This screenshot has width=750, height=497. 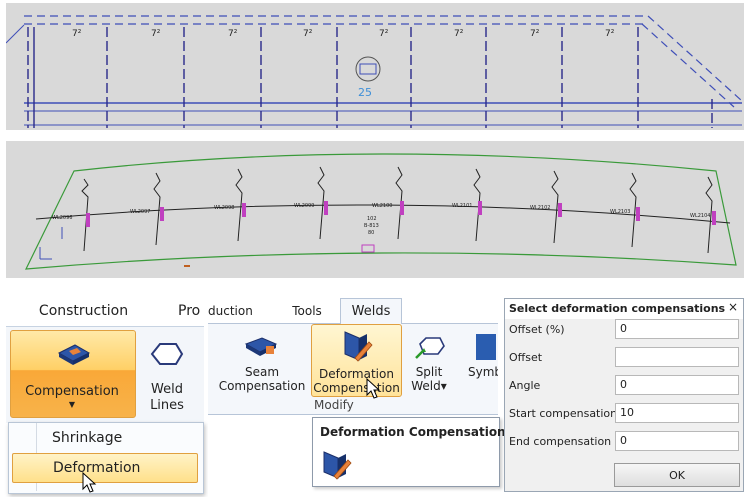 What do you see at coordinates (617, 308) in the screenshot?
I see `dialog-title: Select deformation compensations` at bounding box center [617, 308].